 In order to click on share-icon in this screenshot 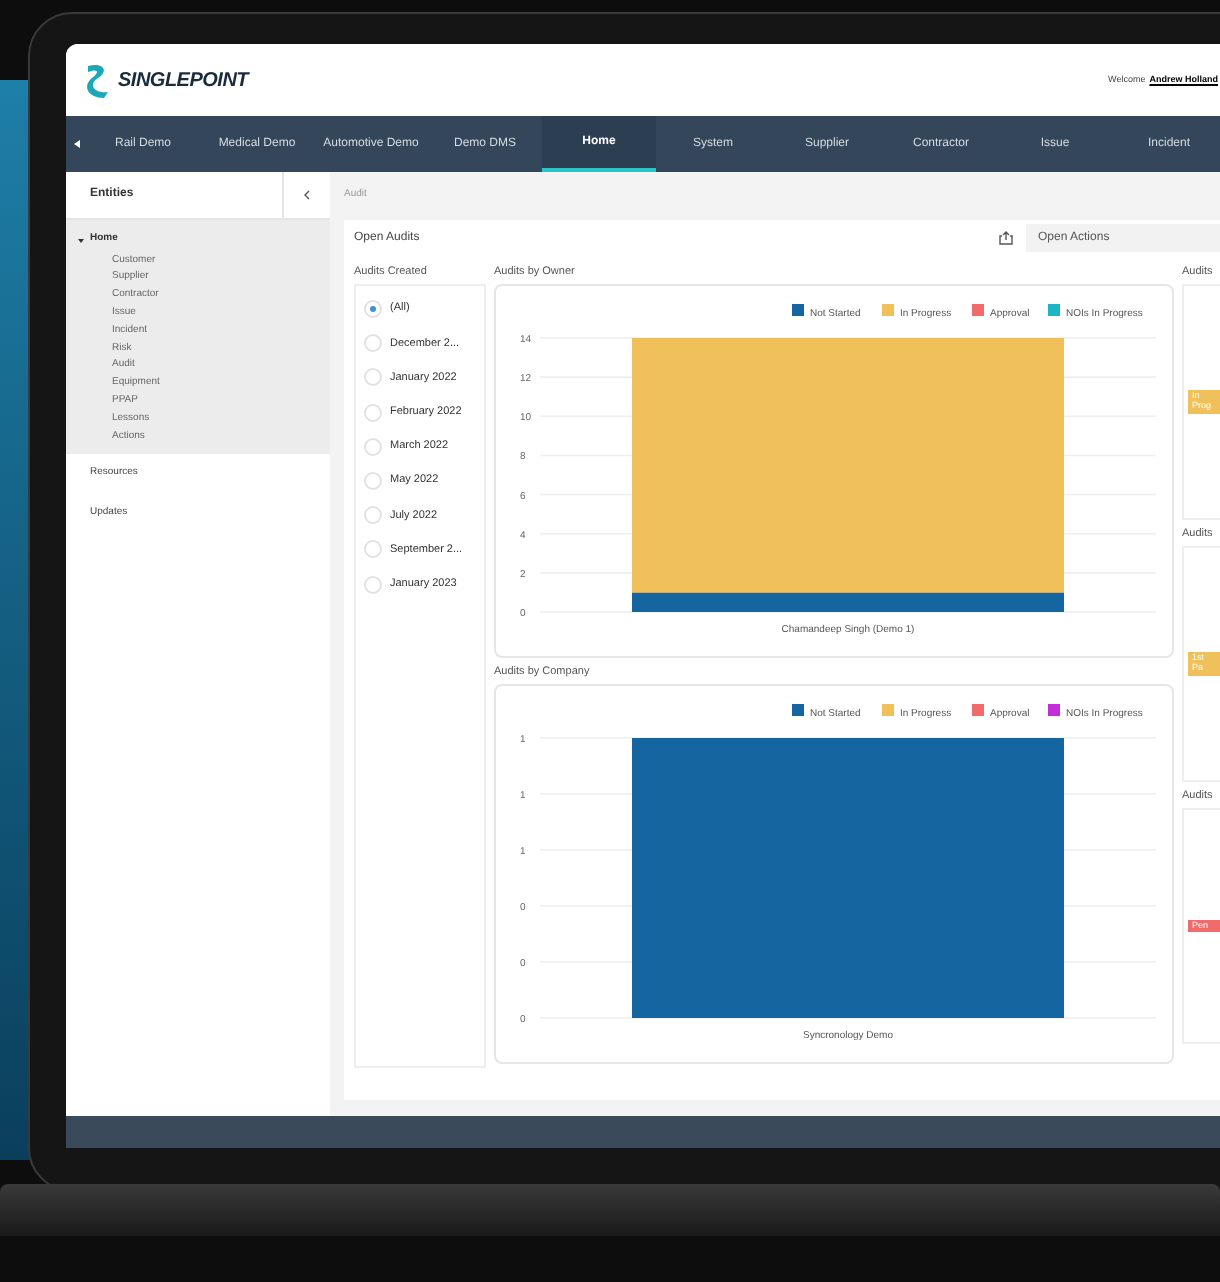, I will do `click(1006, 238)`.